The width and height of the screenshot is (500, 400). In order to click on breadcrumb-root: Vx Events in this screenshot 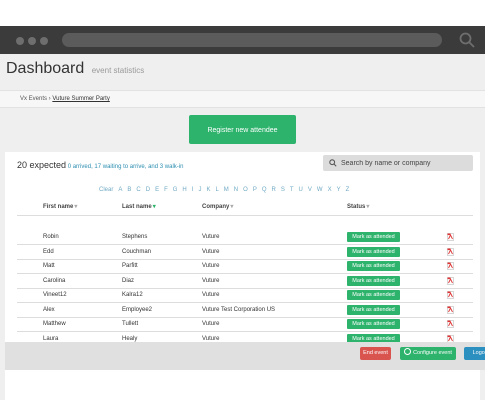, I will do `click(33, 99)`.